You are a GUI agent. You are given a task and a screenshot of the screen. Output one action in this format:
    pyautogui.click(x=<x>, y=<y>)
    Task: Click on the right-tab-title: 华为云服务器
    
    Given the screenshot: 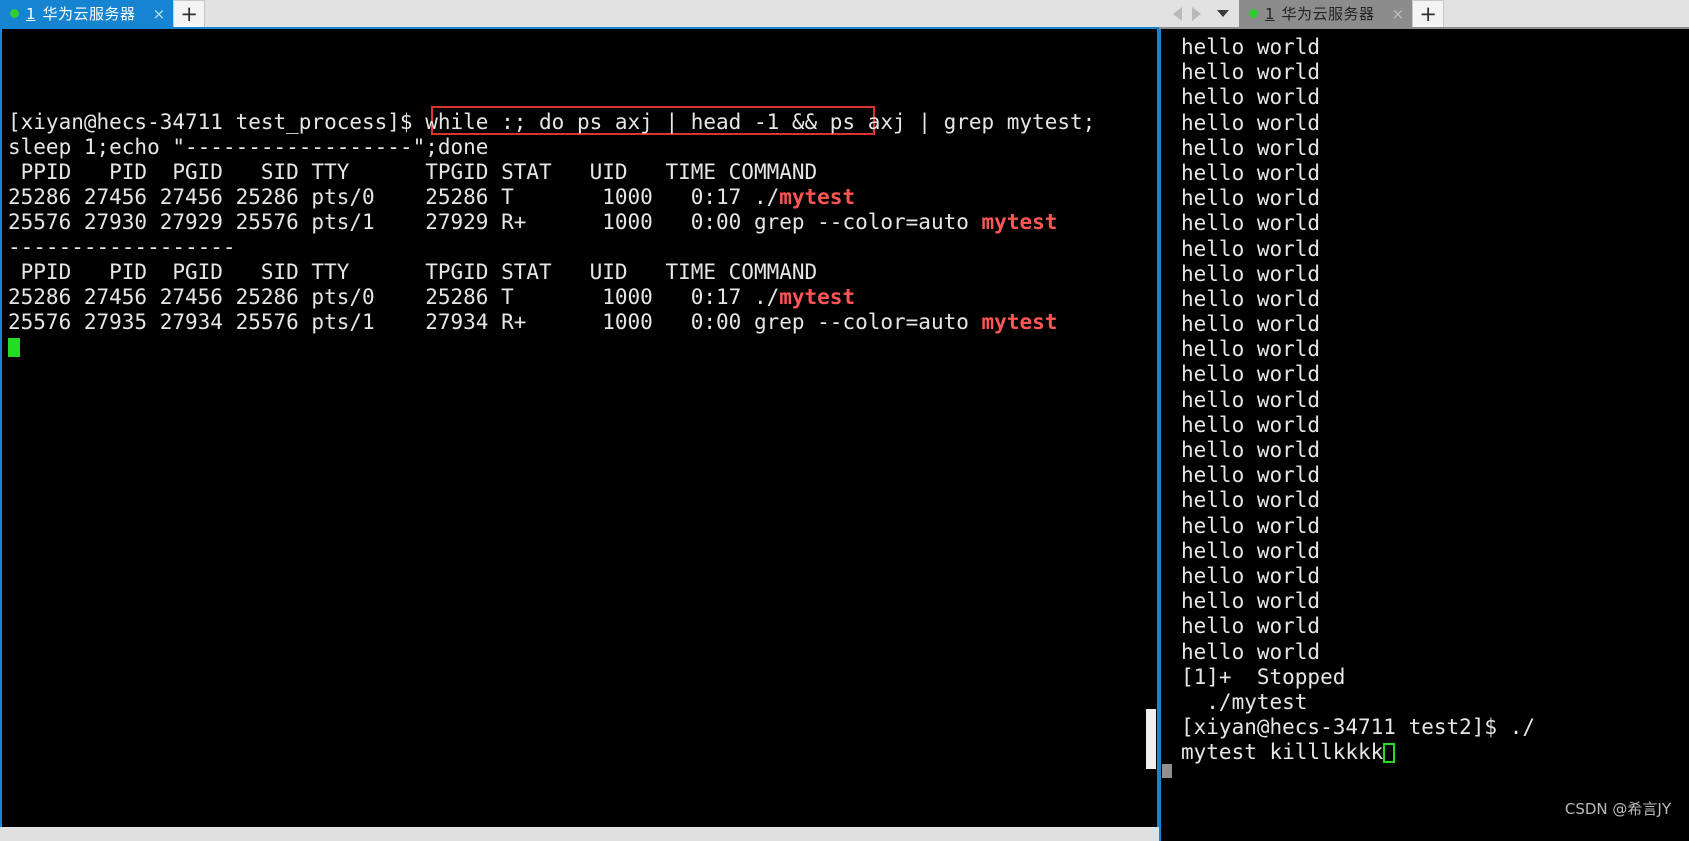 What is the action you would take?
    pyautogui.click(x=1328, y=14)
    